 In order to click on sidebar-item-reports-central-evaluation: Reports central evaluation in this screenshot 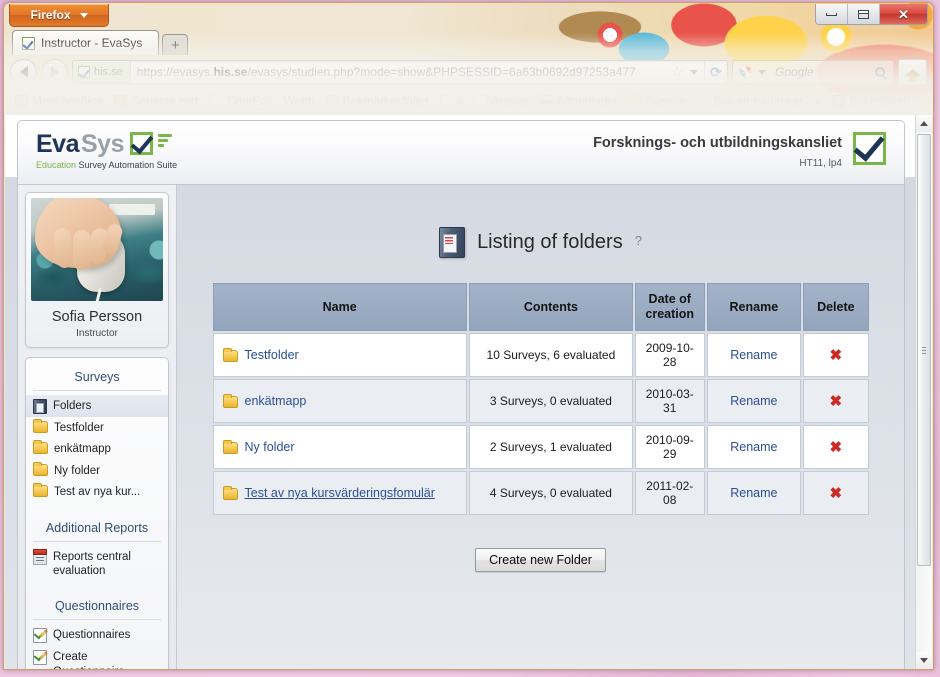, I will do `click(97, 564)`.